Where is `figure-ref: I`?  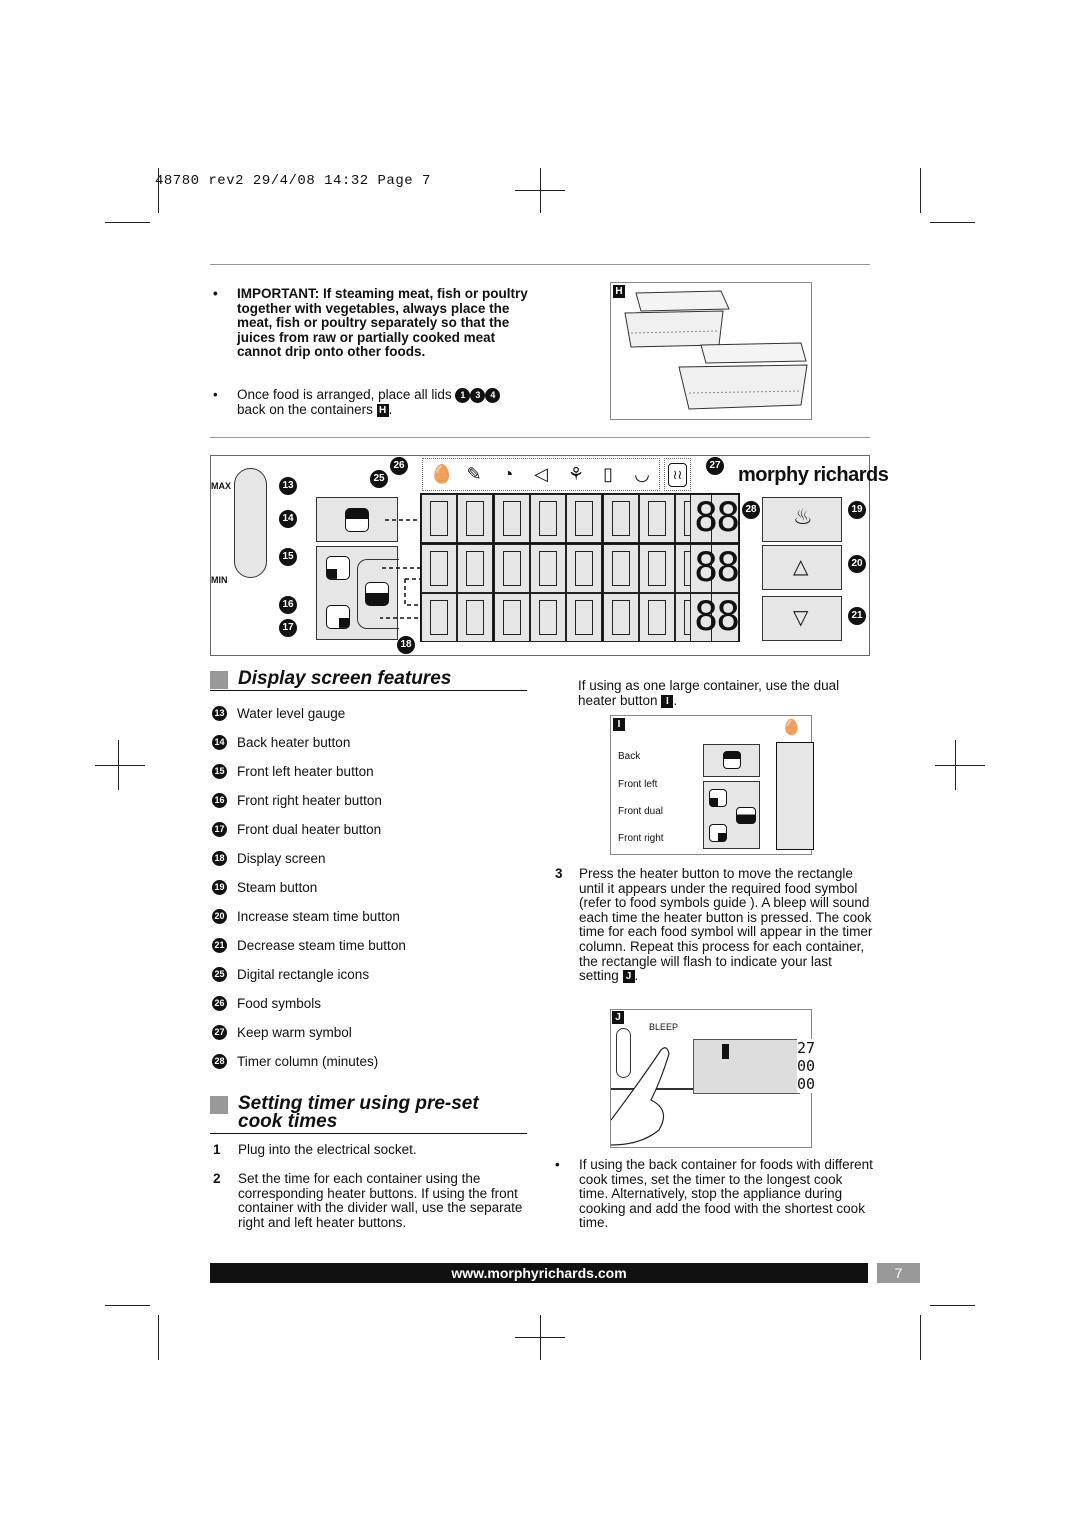 figure-ref: I is located at coordinates (667, 701).